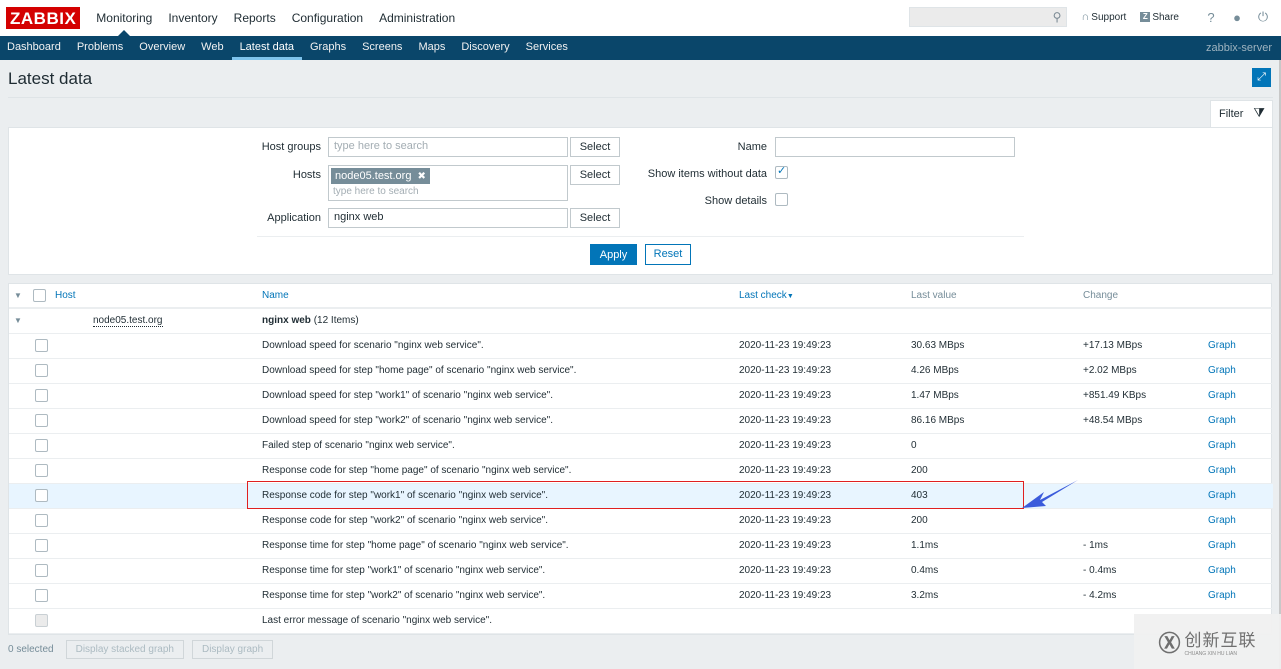  What do you see at coordinates (547, 48) in the screenshot?
I see `subnav-services: Services` at bounding box center [547, 48].